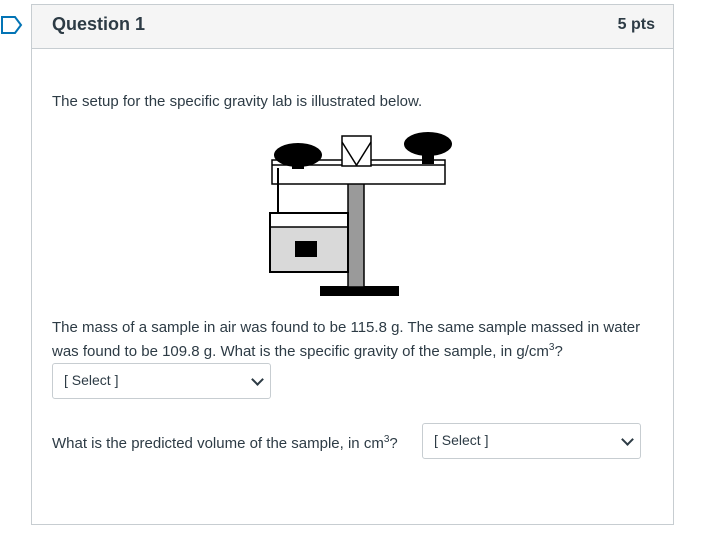  What do you see at coordinates (531, 441) in the screenshot?
I see `volume-select: [ Select ]` at bounding box center [531, 441].